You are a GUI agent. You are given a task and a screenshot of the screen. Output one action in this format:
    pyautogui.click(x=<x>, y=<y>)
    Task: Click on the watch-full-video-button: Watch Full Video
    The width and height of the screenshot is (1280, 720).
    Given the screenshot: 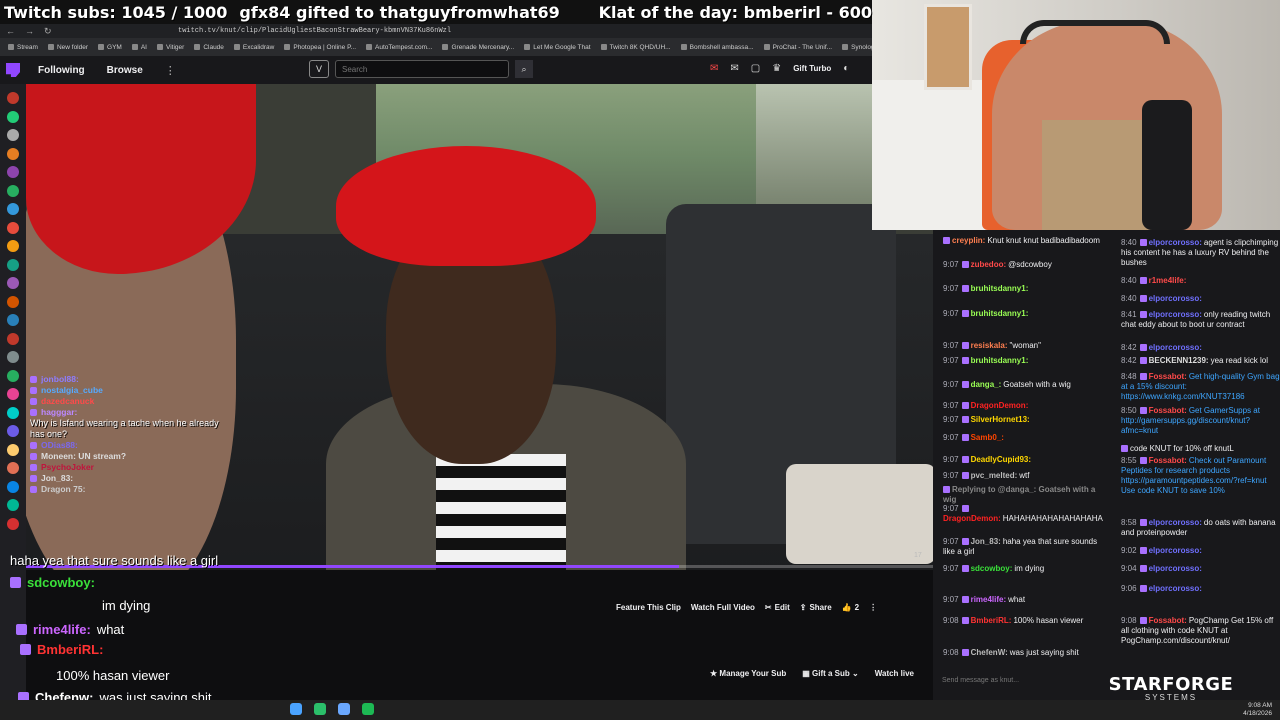 What is the action you would take?
    pyautogui.click(x=723, y=607)
    